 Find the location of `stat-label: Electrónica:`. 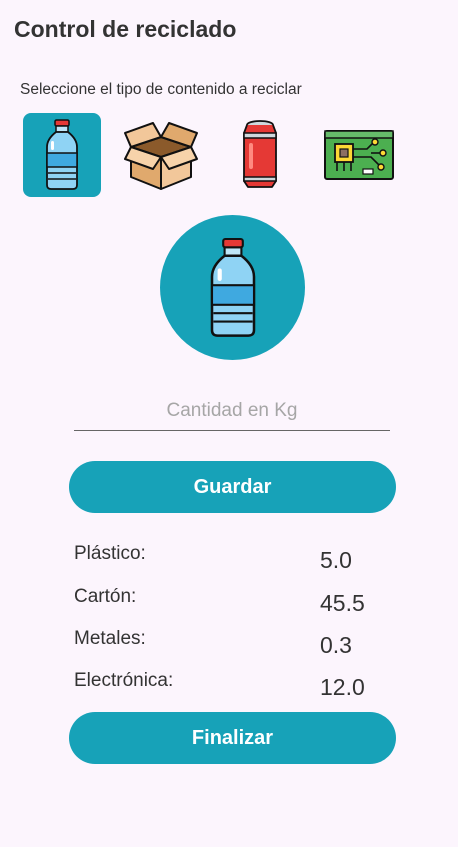

stat-label: Electrónica: is located at coordinates (124, 680).